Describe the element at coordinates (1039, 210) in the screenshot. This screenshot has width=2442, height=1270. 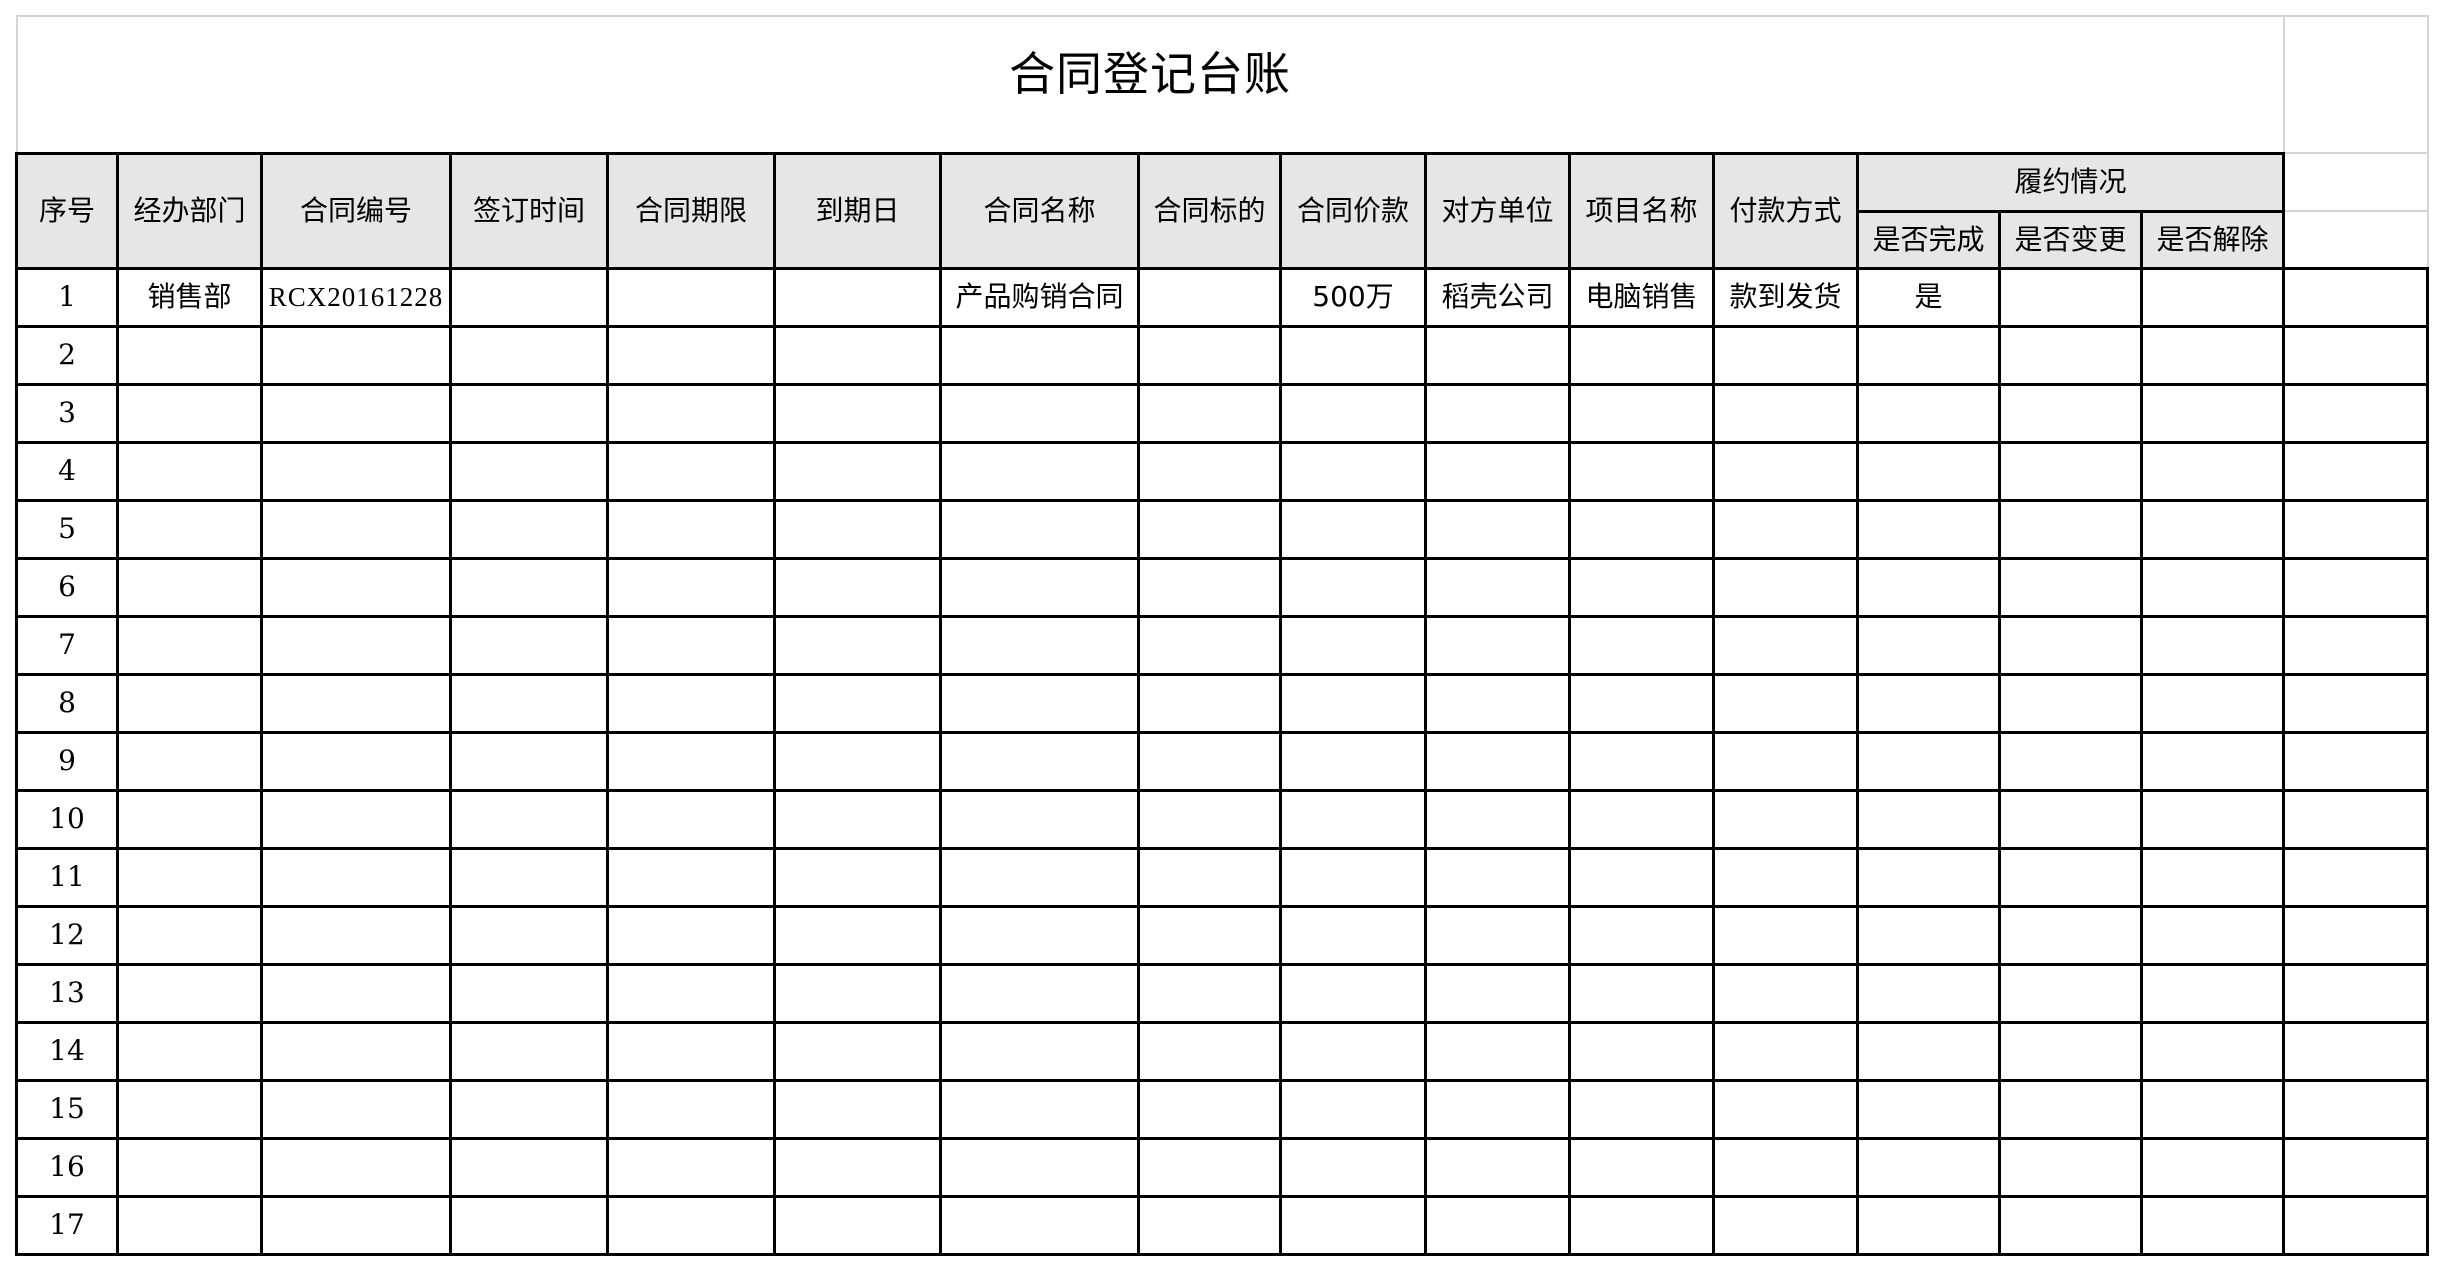
I see `header-contract-name: 合同名称` at that location.